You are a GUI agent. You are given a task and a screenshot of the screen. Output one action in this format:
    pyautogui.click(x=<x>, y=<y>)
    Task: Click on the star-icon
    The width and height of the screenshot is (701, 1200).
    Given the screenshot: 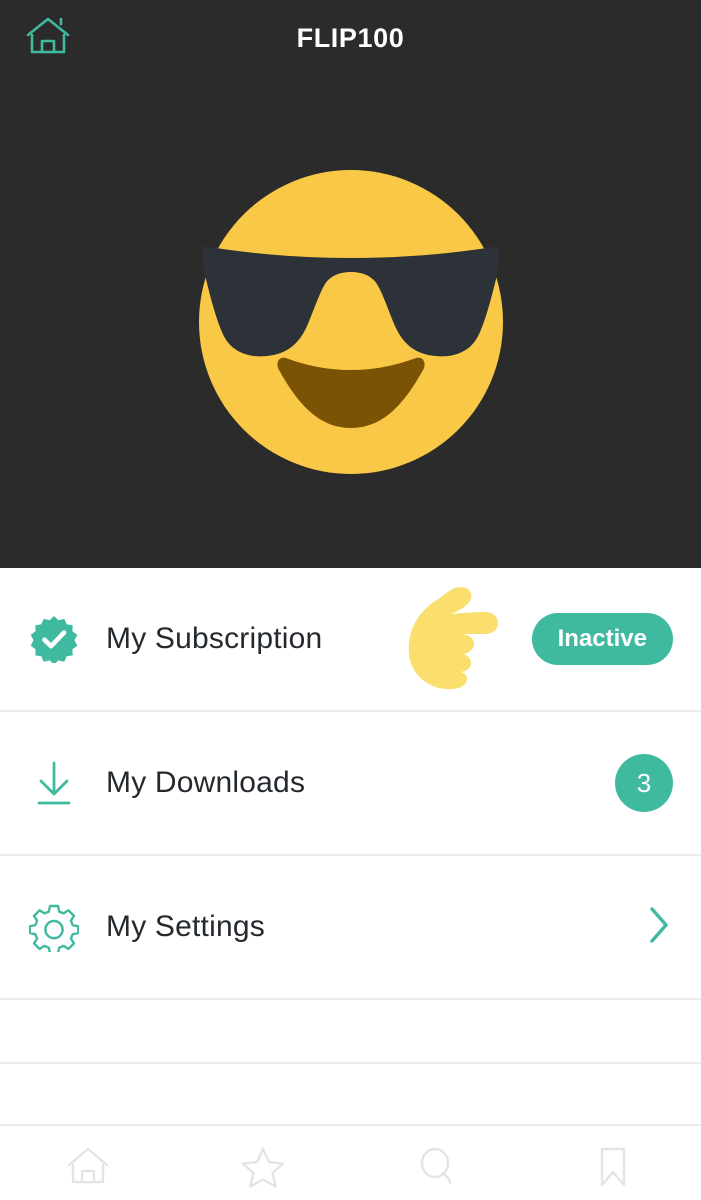 What is the action you would take?
    pyautogui.click(x=263, y=1167)
    